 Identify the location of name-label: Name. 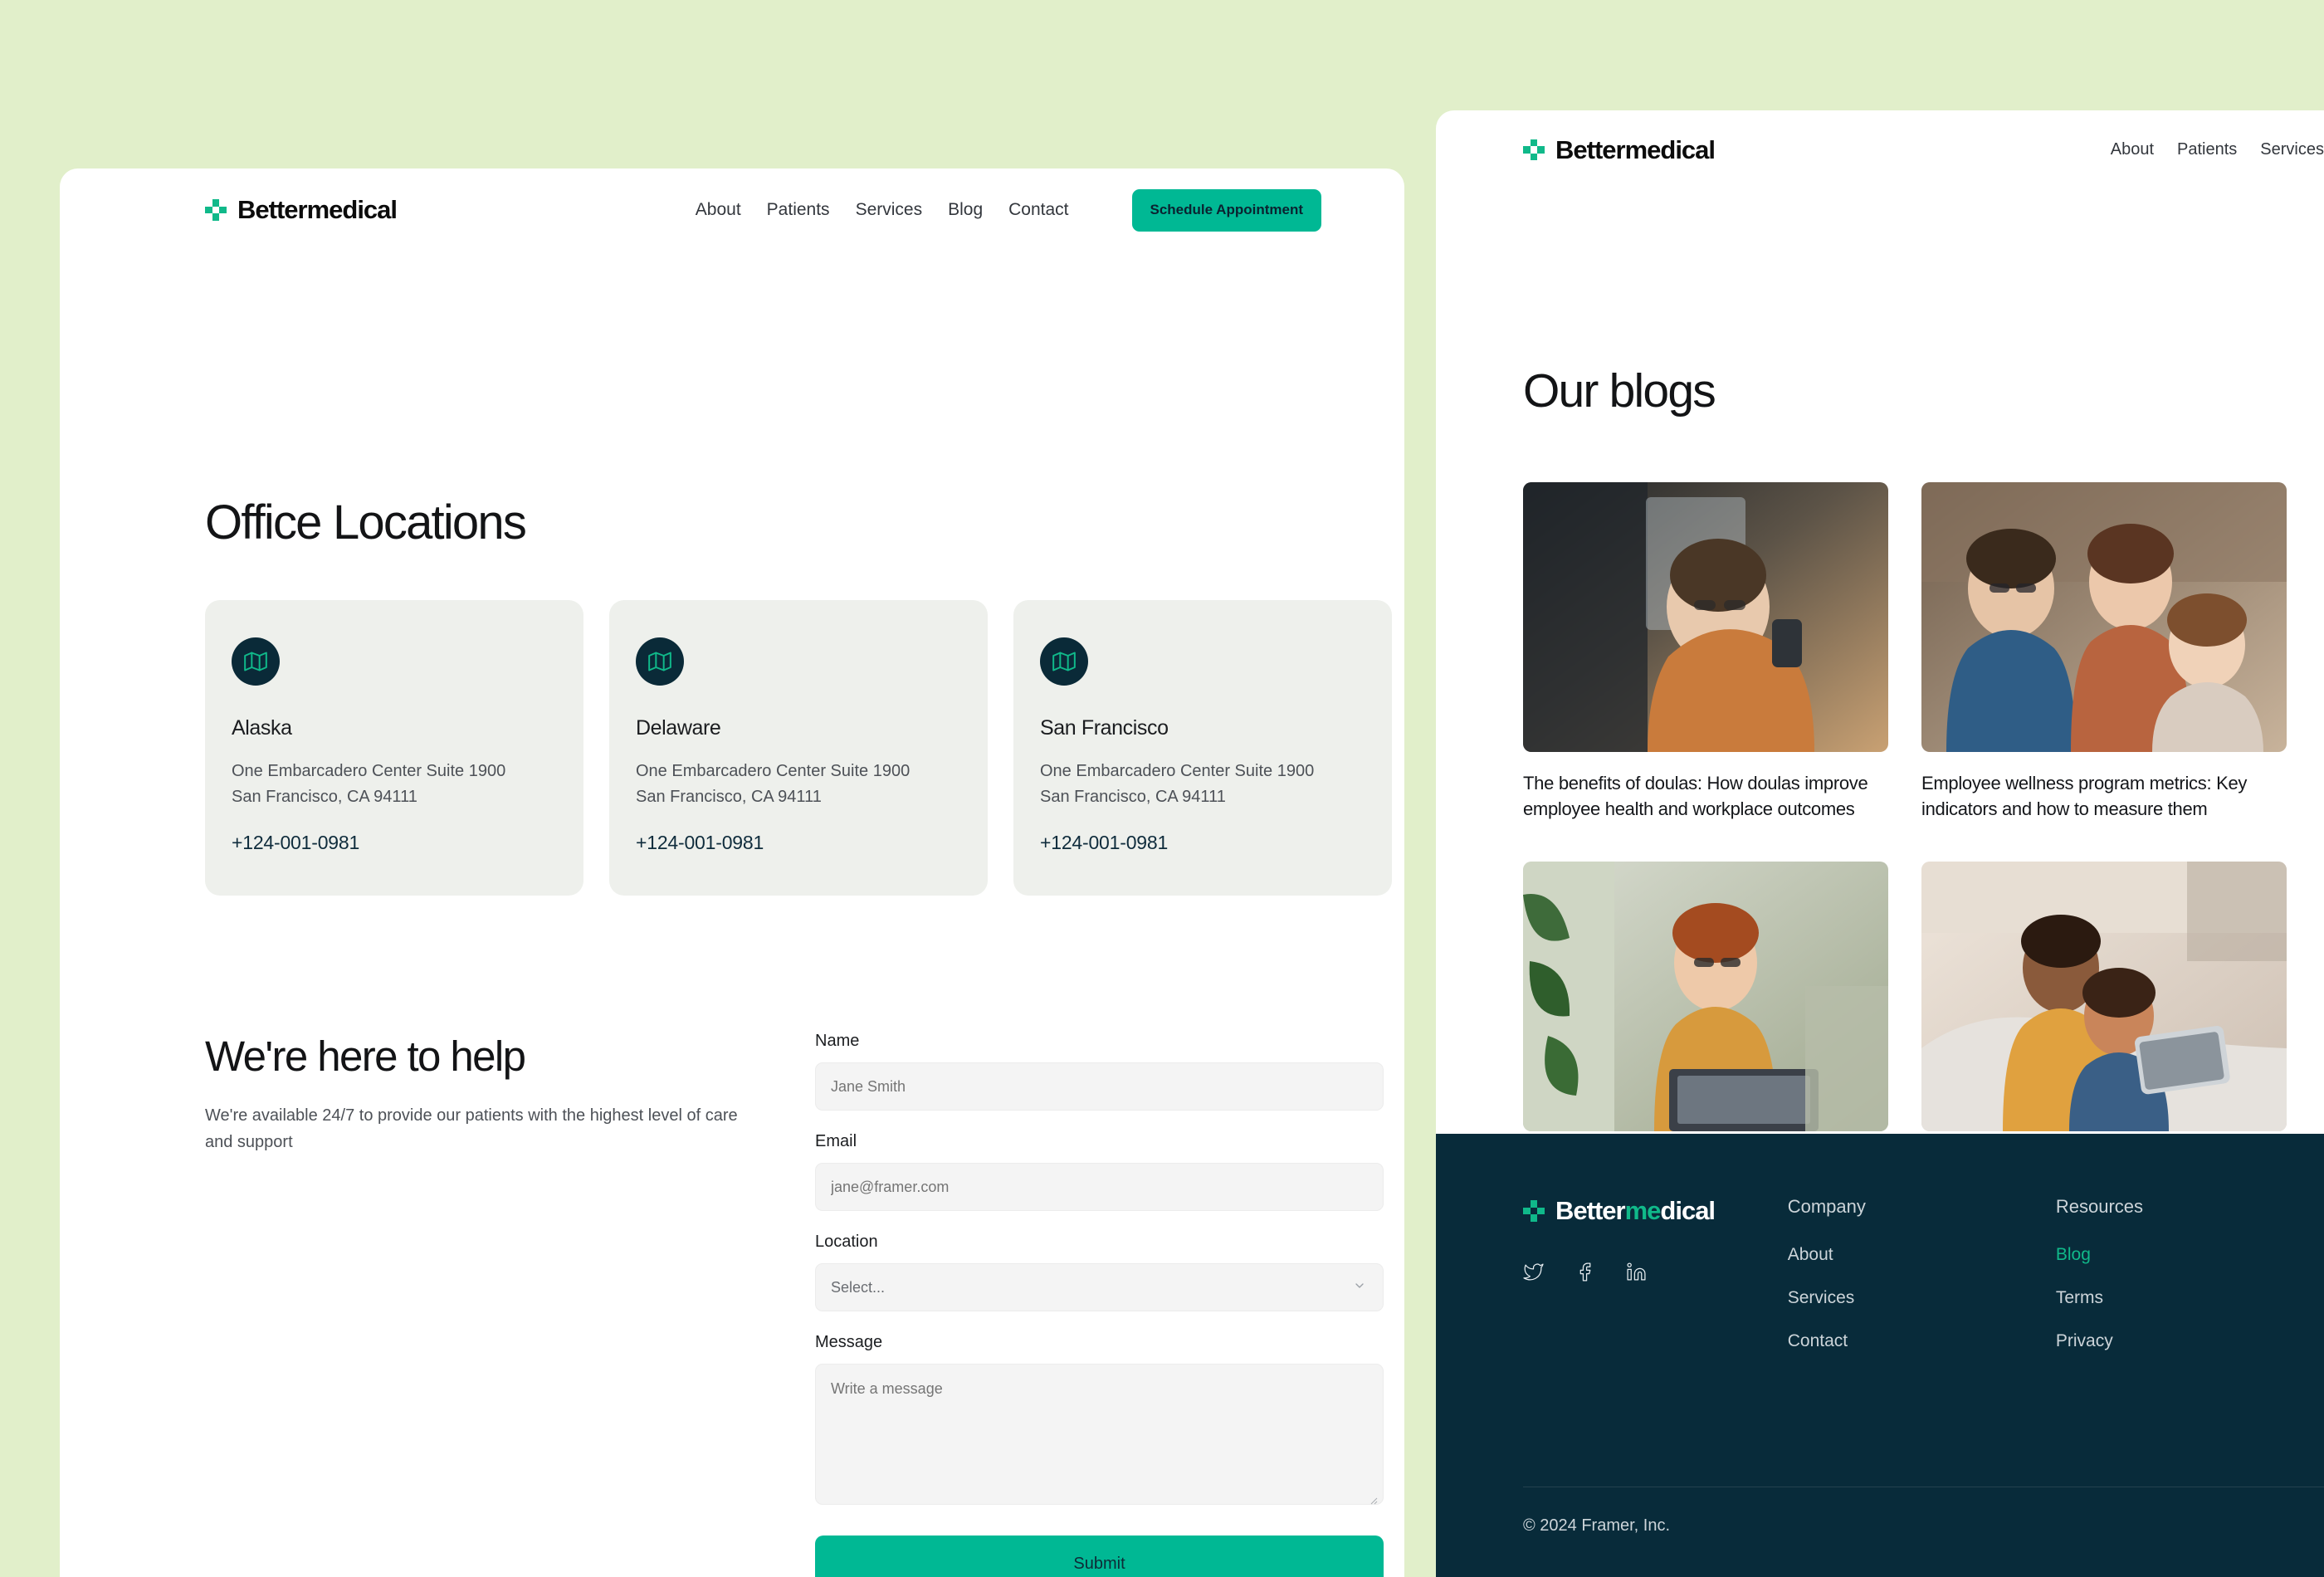
(838, 1041).